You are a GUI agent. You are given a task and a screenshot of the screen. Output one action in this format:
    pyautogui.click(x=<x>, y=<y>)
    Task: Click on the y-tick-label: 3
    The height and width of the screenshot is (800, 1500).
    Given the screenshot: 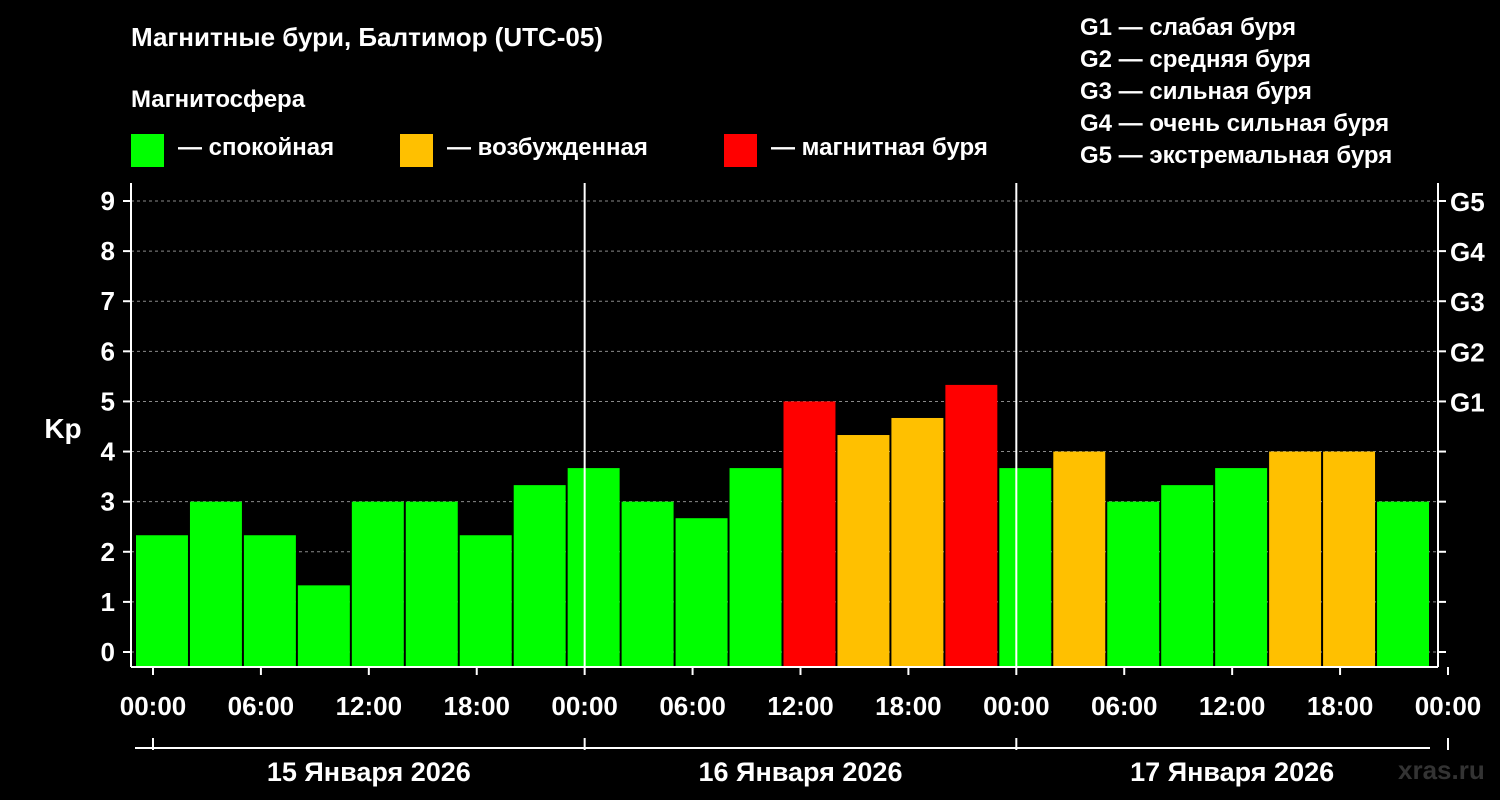 What is the action you would take?
    pyautogui.click(x=108, y=502)
    